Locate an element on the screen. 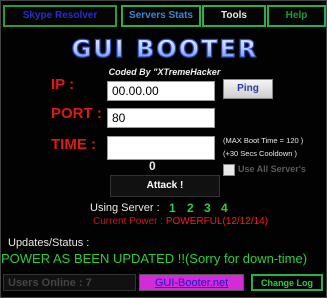 This screenshot has height=298, width=327. ping-button: Ping is located at coordinates (248, 89).